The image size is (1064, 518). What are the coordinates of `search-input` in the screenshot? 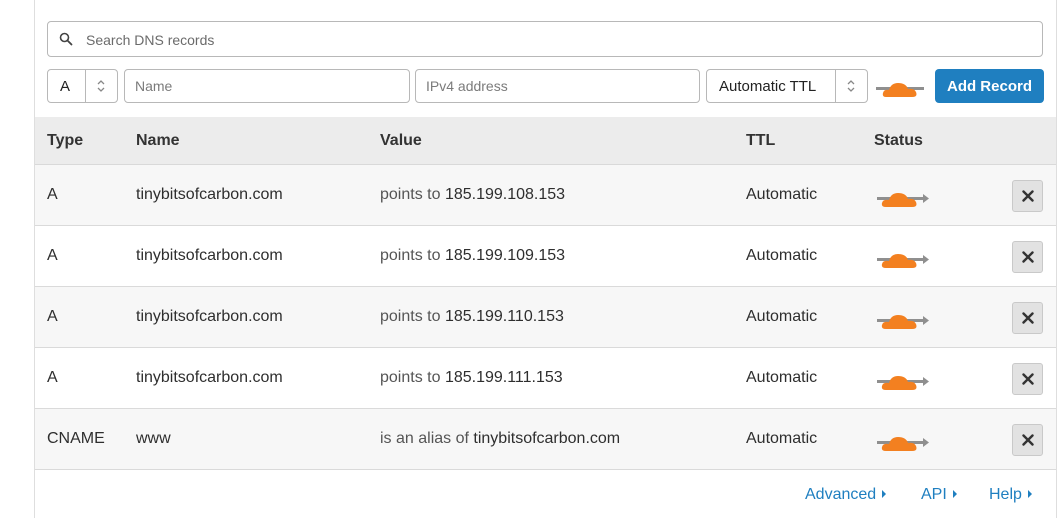 It's located at (556, 40).